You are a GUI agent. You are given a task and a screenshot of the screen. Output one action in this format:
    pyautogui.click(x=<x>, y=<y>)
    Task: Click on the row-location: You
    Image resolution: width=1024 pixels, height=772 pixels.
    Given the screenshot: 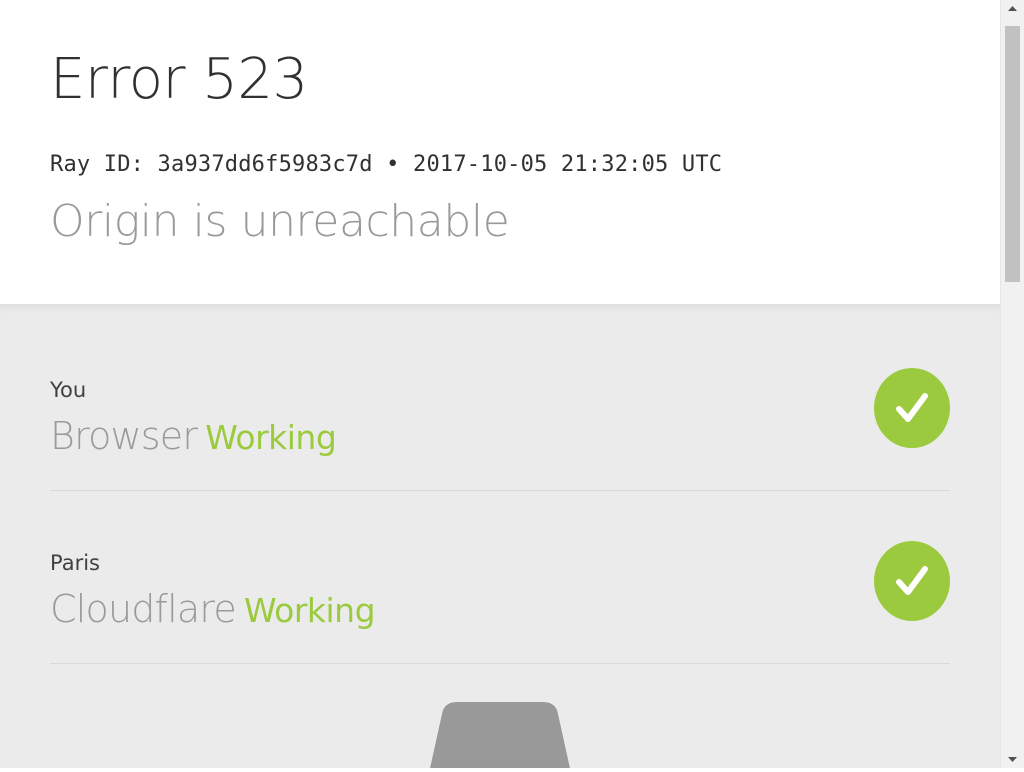 What is the action you would take?
    pyautogui.click(x=68, y=390)
    